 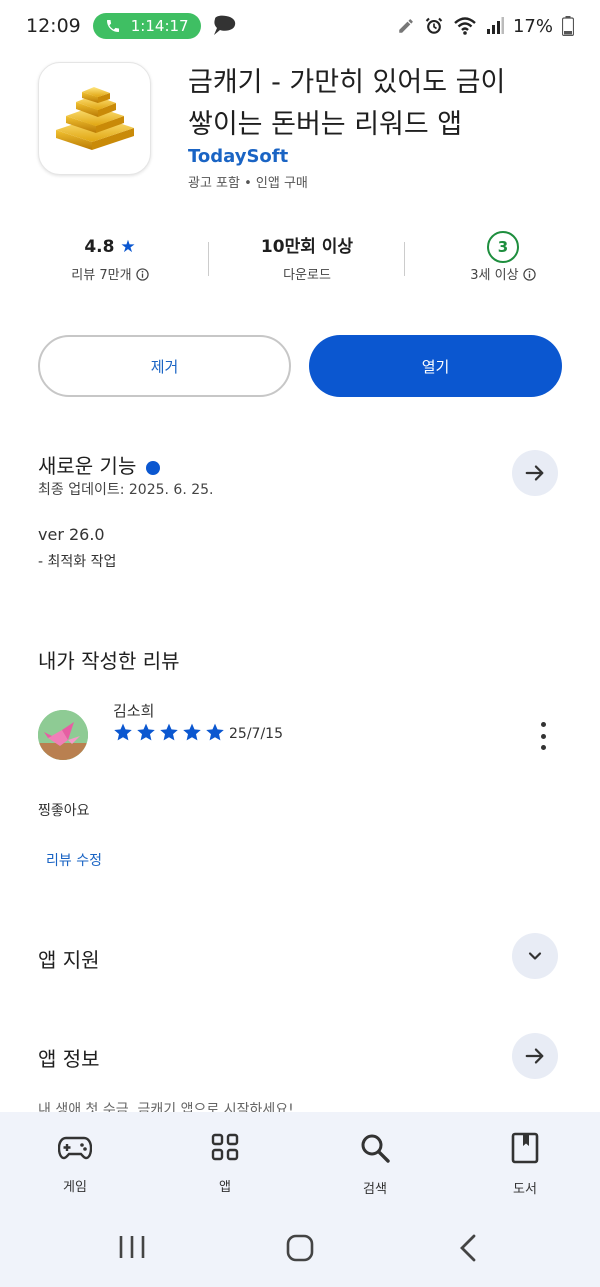 What do you see at coordinates (494, 275) in the screenshot?
I see `age-rating-label: 3세 이상` at bounding box center [494, 275].